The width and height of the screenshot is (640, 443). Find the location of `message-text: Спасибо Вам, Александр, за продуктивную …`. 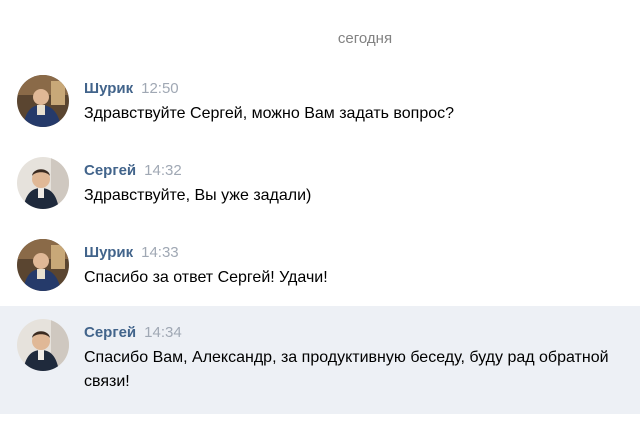

message-text: Спасибо Вам, Александр, за продуктивную … is located at coordinates (346, 369).